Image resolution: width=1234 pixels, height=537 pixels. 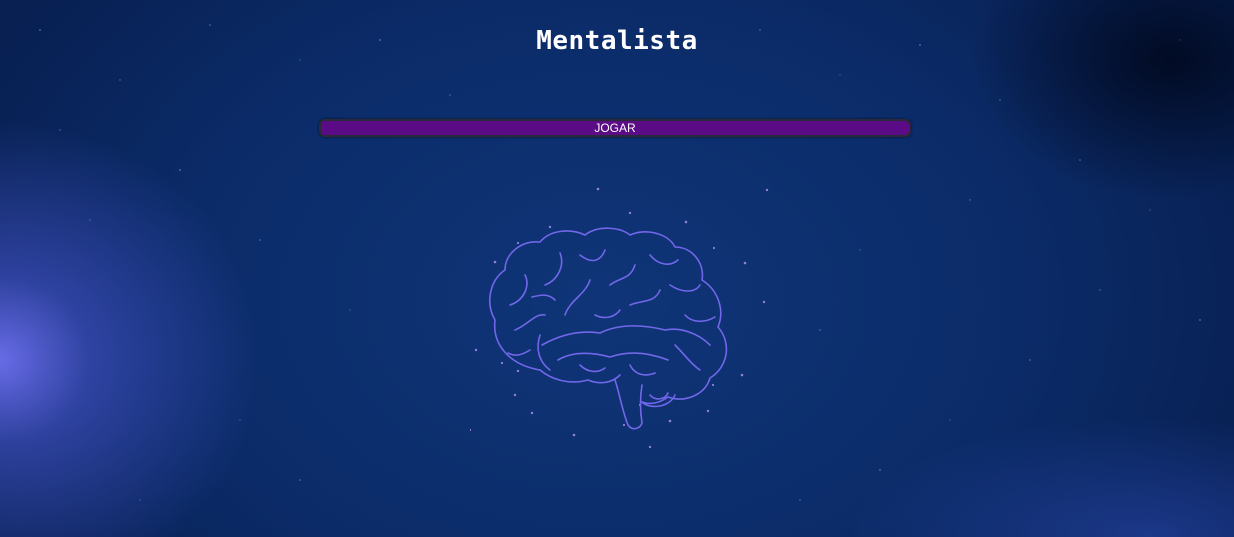 What do you see at coordinates (615, 128) in the screenshot?
I see `play-button: JOGAR` at bounding box center [615, 128].